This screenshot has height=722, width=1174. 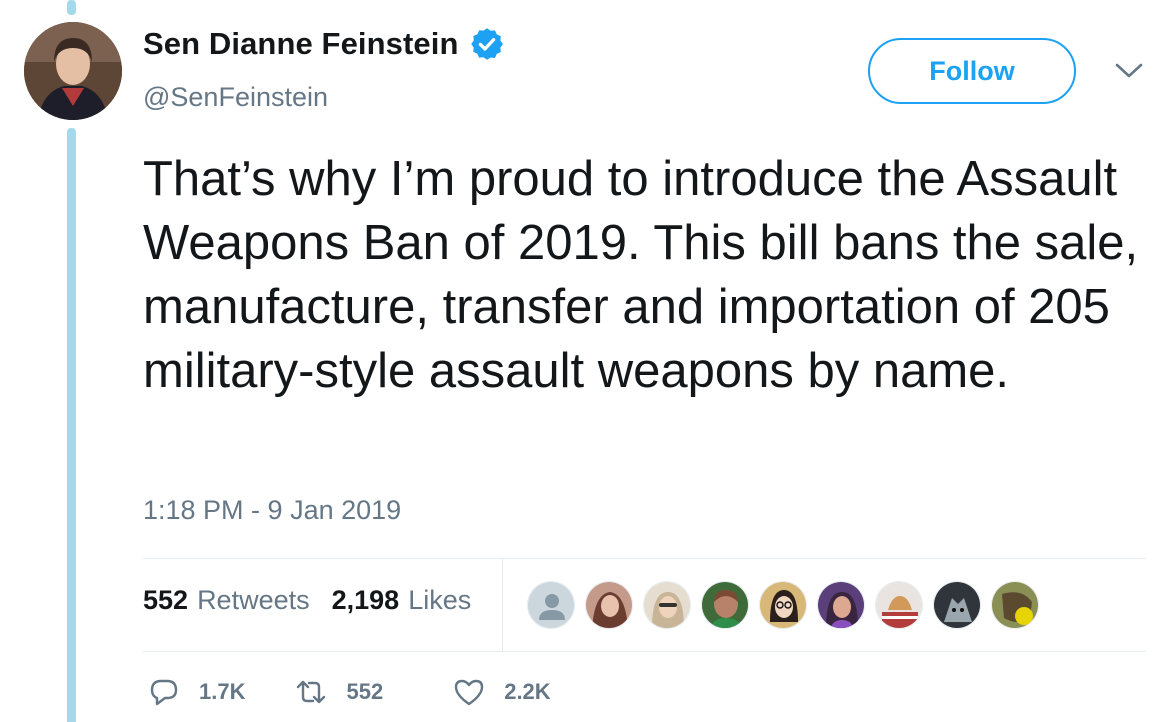 What do you see at coordinates (402, 600) in the screenshot?
I see `likes-stat: 2,198 Likes` at bounding box center [402, 600].